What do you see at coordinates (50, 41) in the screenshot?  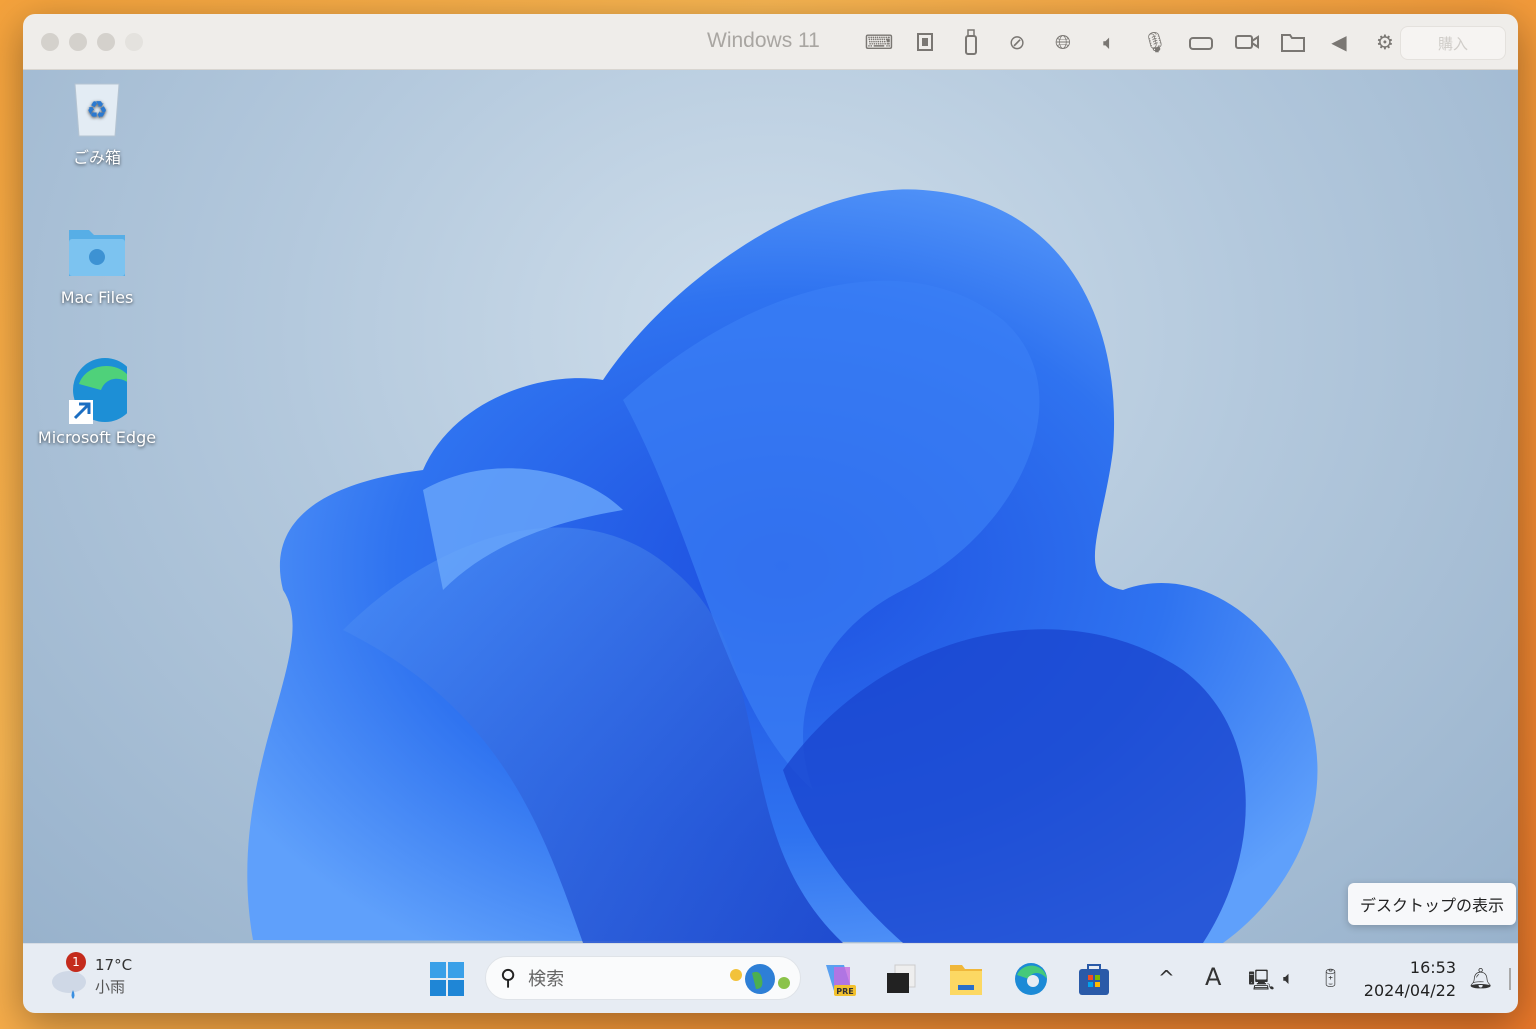 I see `close-button` at bounding box center [50, 41].